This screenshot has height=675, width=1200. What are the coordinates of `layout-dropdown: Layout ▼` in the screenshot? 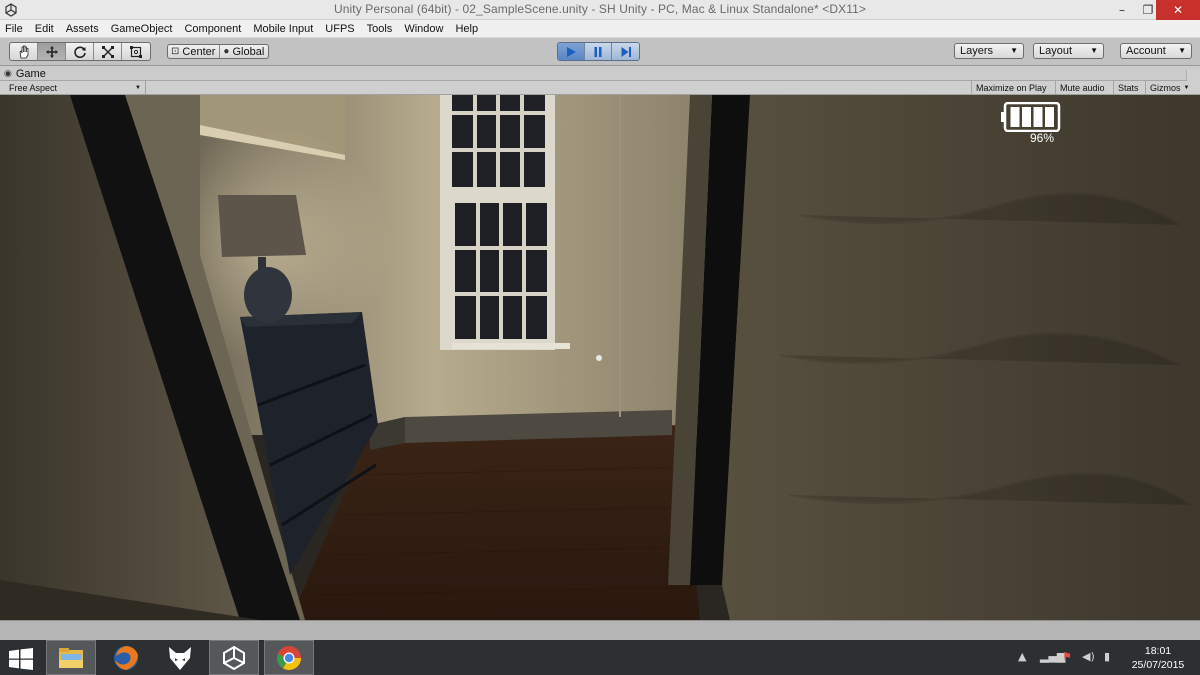 It's located at (1068, 51).